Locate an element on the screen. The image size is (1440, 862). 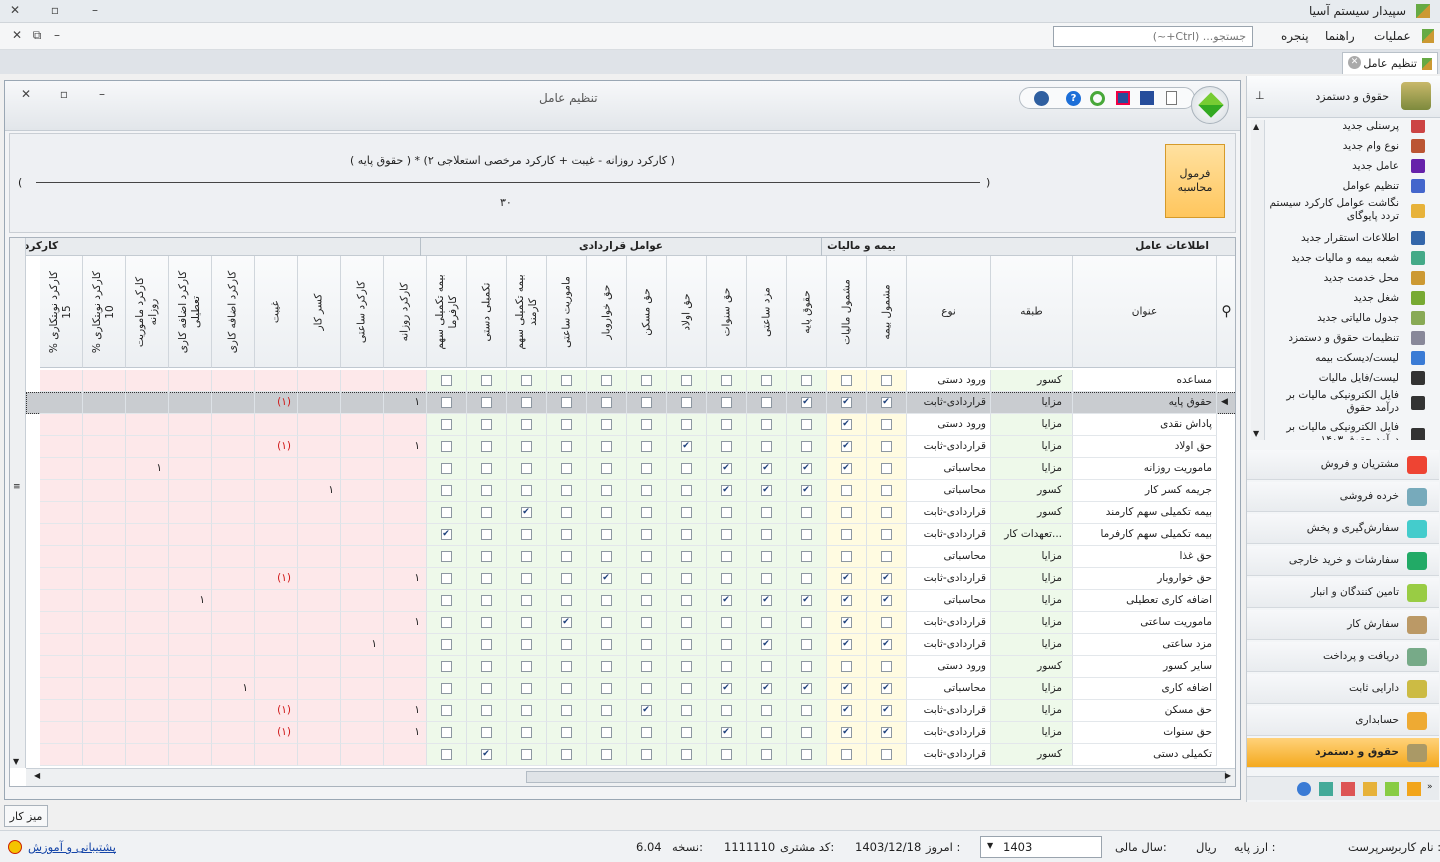
table-row: ماموریت روزانه مزایا محاسباتی ✔ ✔ ✔ ✔ ۱ is located at coordinates (622, 469).